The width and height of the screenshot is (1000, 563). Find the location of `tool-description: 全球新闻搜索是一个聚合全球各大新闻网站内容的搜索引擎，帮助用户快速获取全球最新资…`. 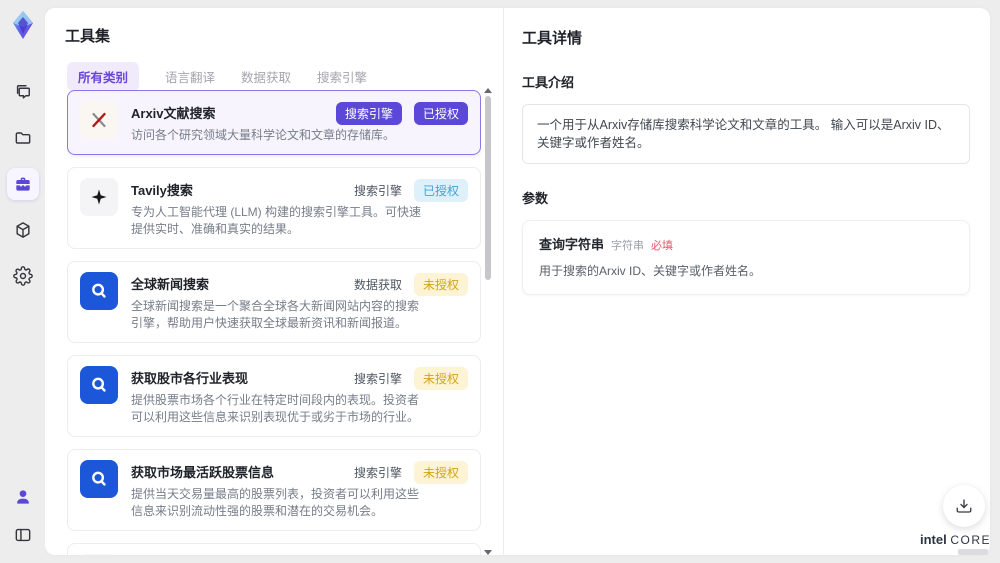

tool-description: 全球新闻搜索是一个聚合全球各大新闻网站内容的搜索引擎，帮助用户快速获取全球最新资… is located at coordinates (275, 314).